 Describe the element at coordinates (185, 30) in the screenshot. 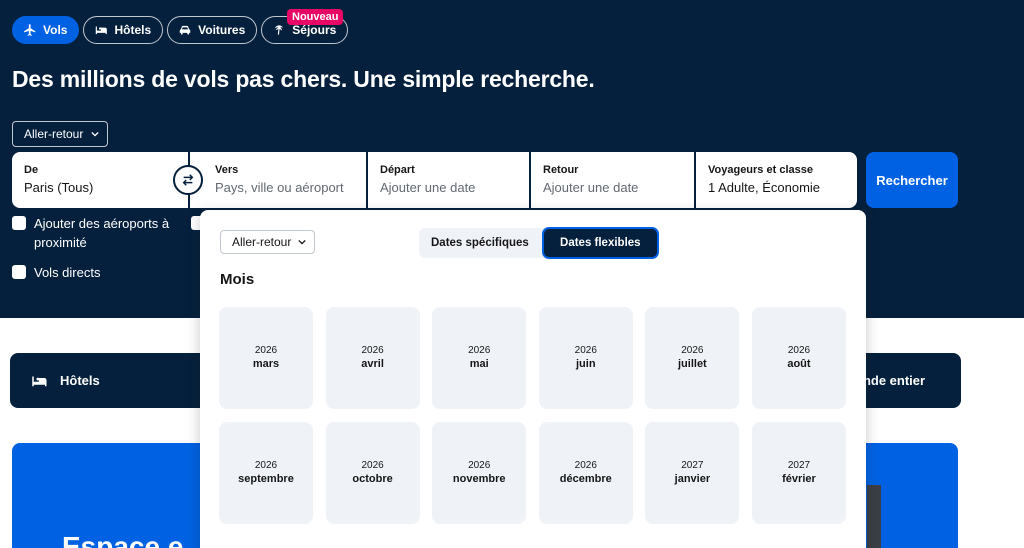

I see `car-icon` at that location.